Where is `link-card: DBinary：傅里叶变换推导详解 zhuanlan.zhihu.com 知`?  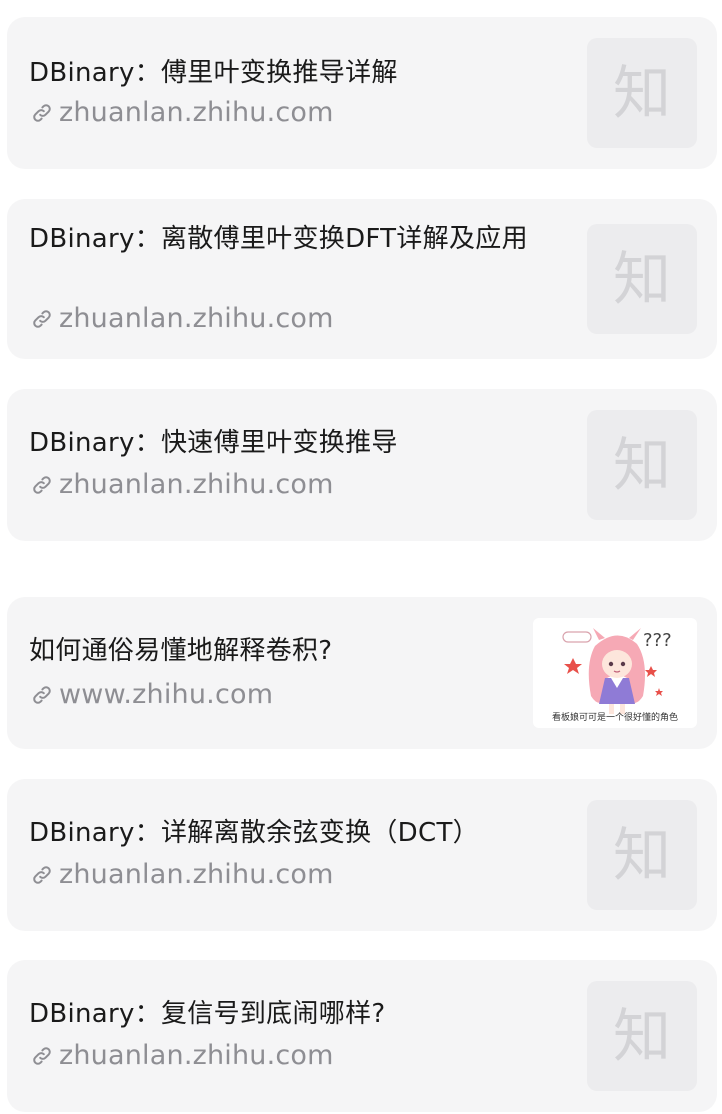 link-card: DBinary：傅里叶变换推导详解 zhuanlan.zhihu.com 知 is located at coordinates (362, 93).